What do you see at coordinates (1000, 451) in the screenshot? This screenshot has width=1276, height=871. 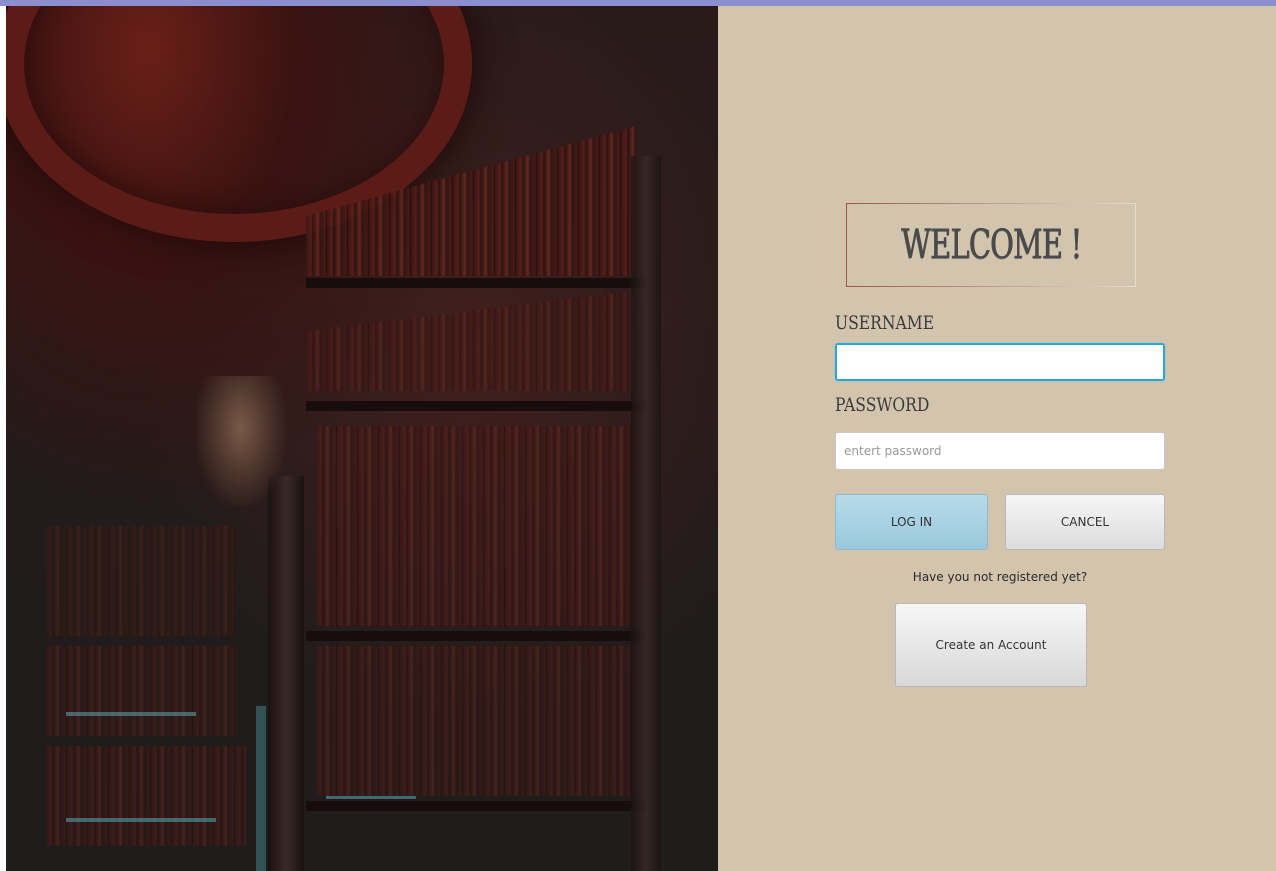 I see `password-input` at bounding box center [1000, 451].